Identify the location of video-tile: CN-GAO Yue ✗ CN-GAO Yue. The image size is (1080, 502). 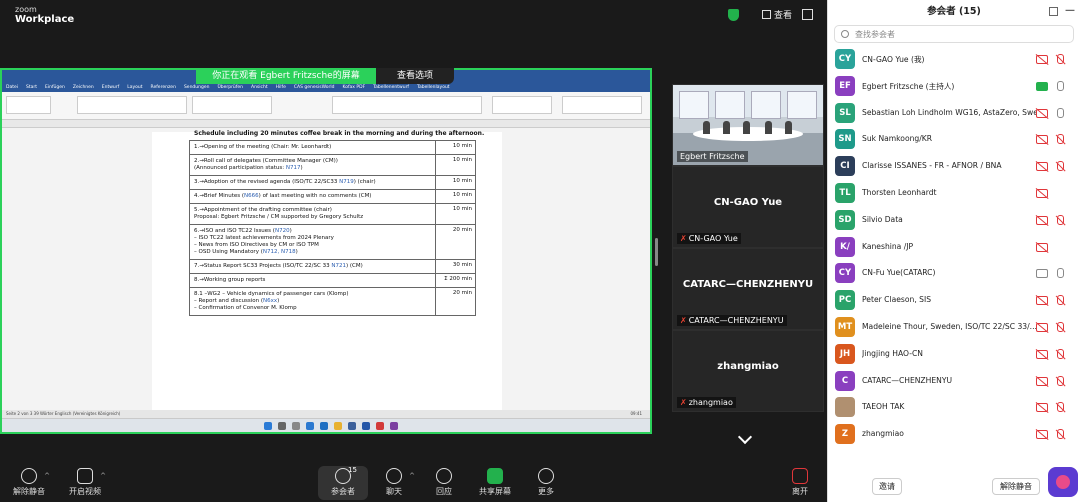
(748, 207).